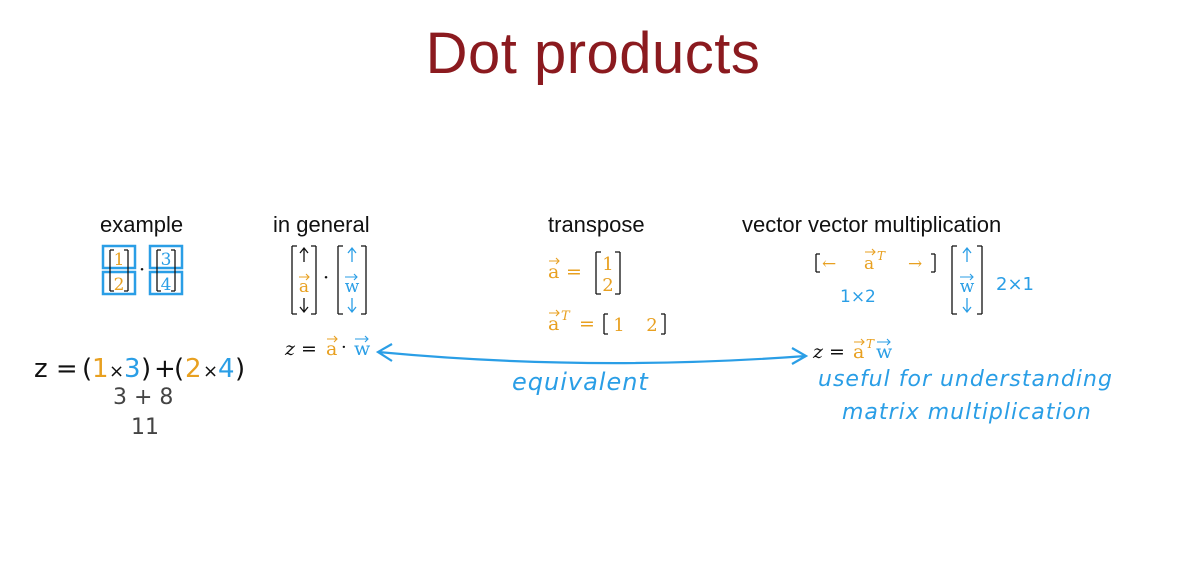 The height and width of the screenshot is (583, 1186). What do you see at coordinates (574, 272) in the screenshot?
I see `transpose-a-equals: =` at bounding box center [574, 272].